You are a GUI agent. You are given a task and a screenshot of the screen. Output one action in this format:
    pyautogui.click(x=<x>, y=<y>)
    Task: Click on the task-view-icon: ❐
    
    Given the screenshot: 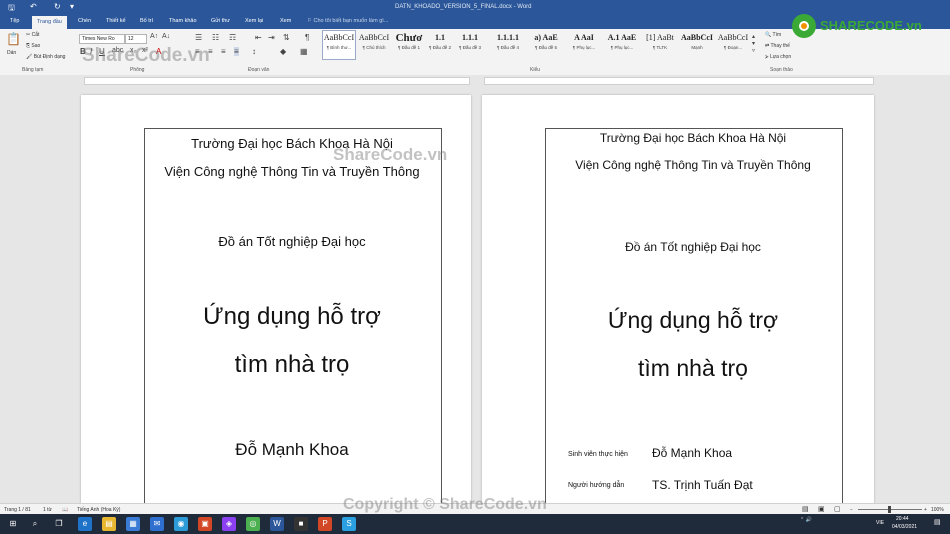 What is the action you would take?
    pyautogui.click(x=59, y=524)
    